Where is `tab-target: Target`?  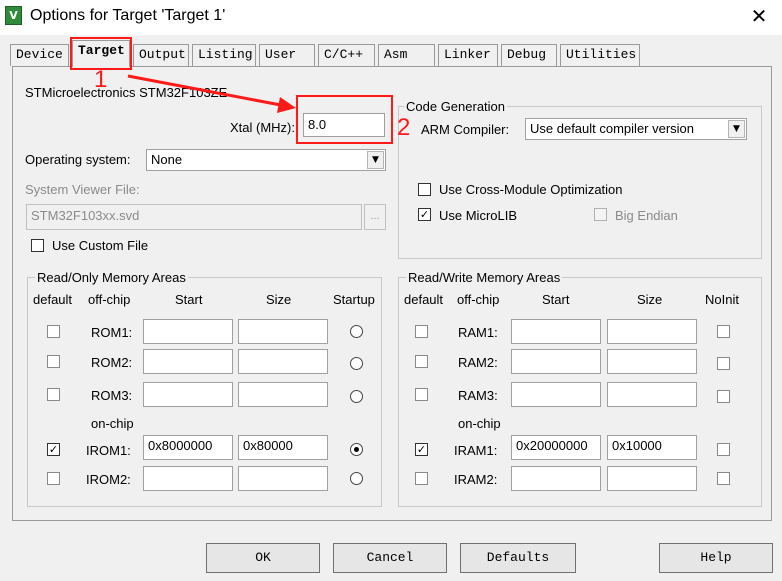 tab-target: Target is located at coordinates (101, 53).